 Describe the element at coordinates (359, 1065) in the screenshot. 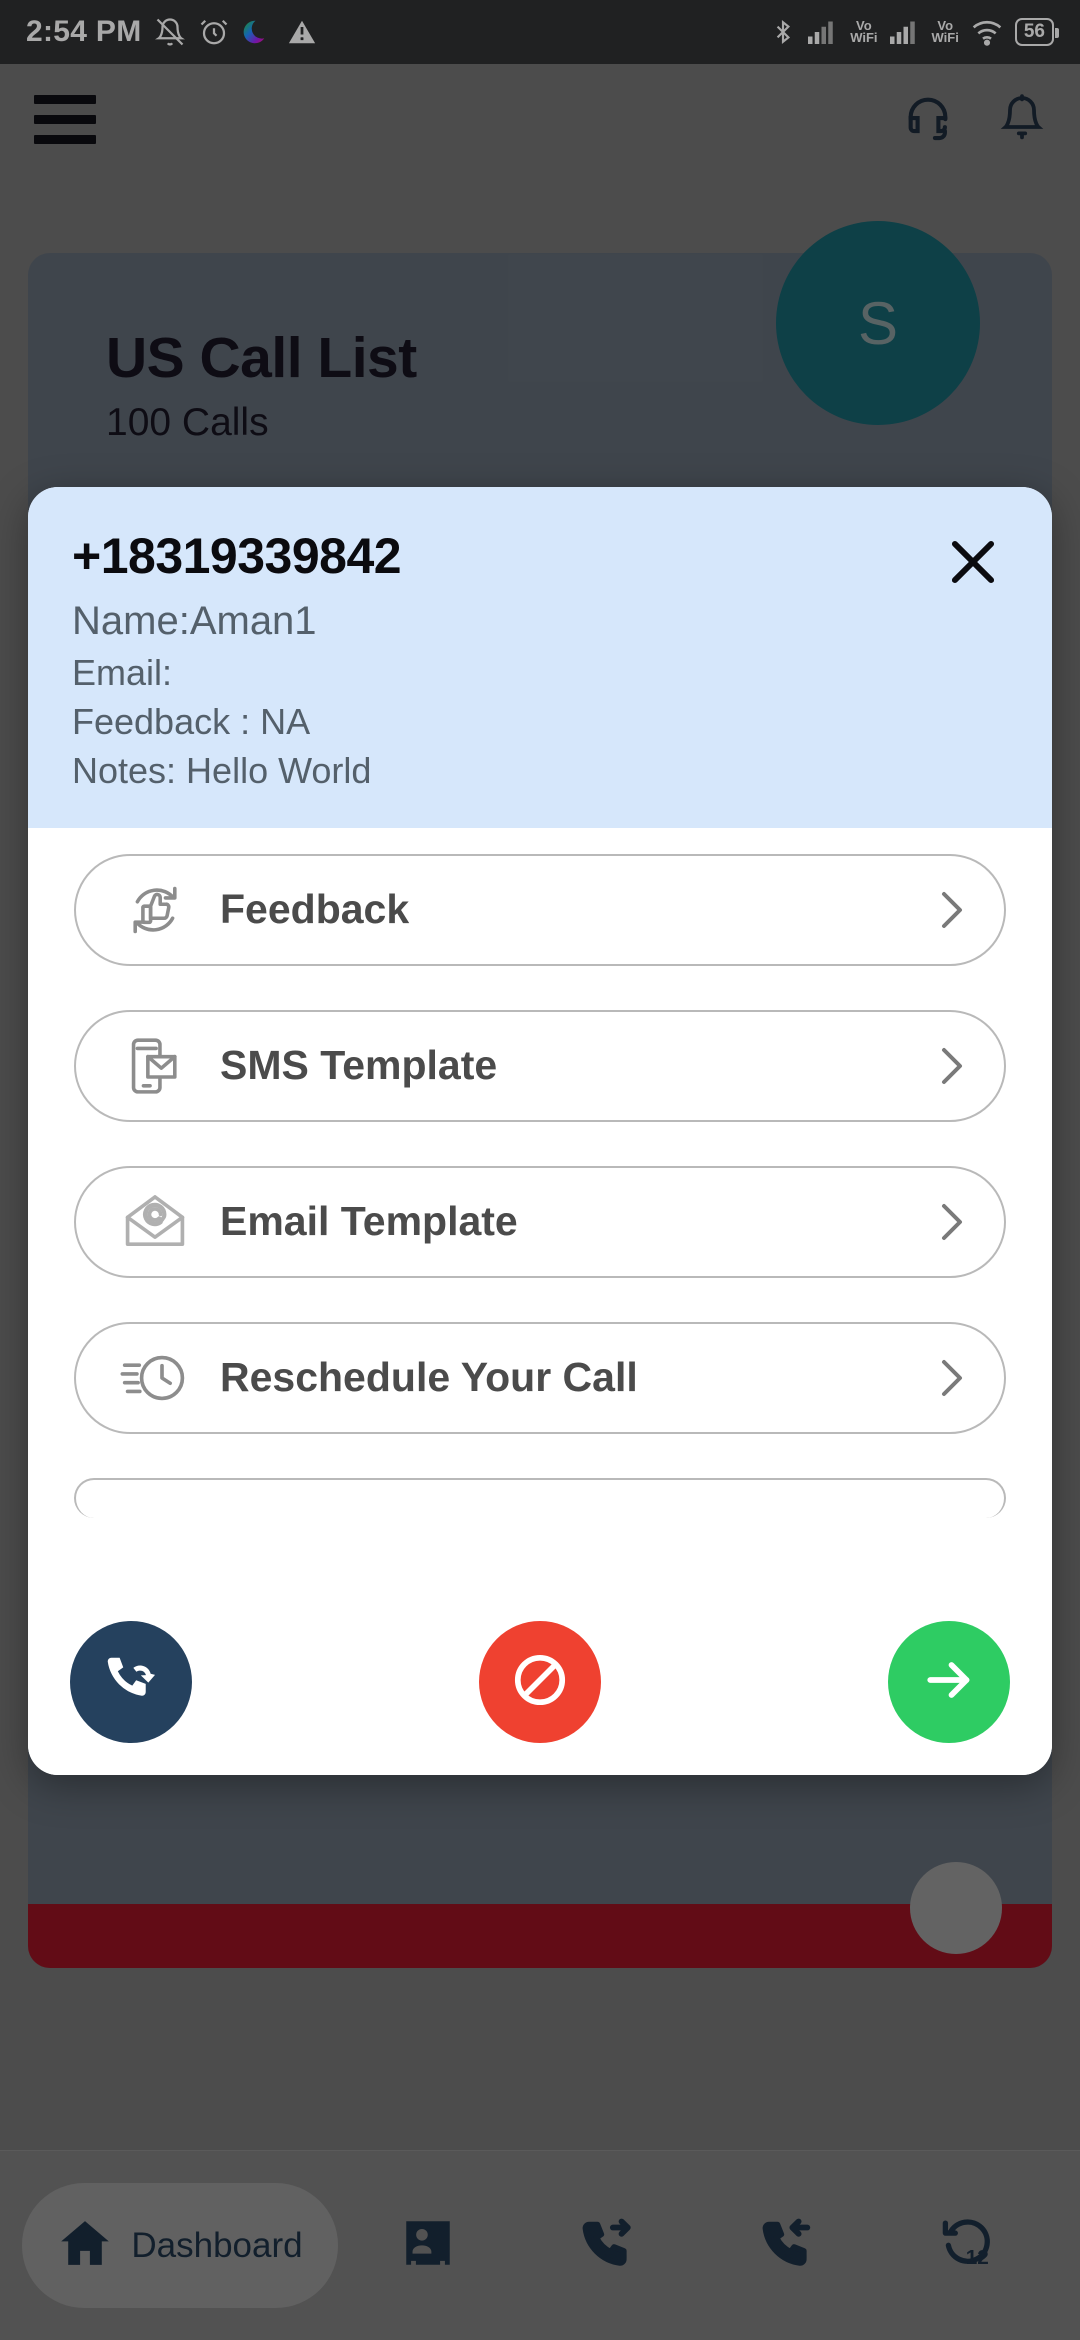

I see `option-label: SMS Template` at that location.